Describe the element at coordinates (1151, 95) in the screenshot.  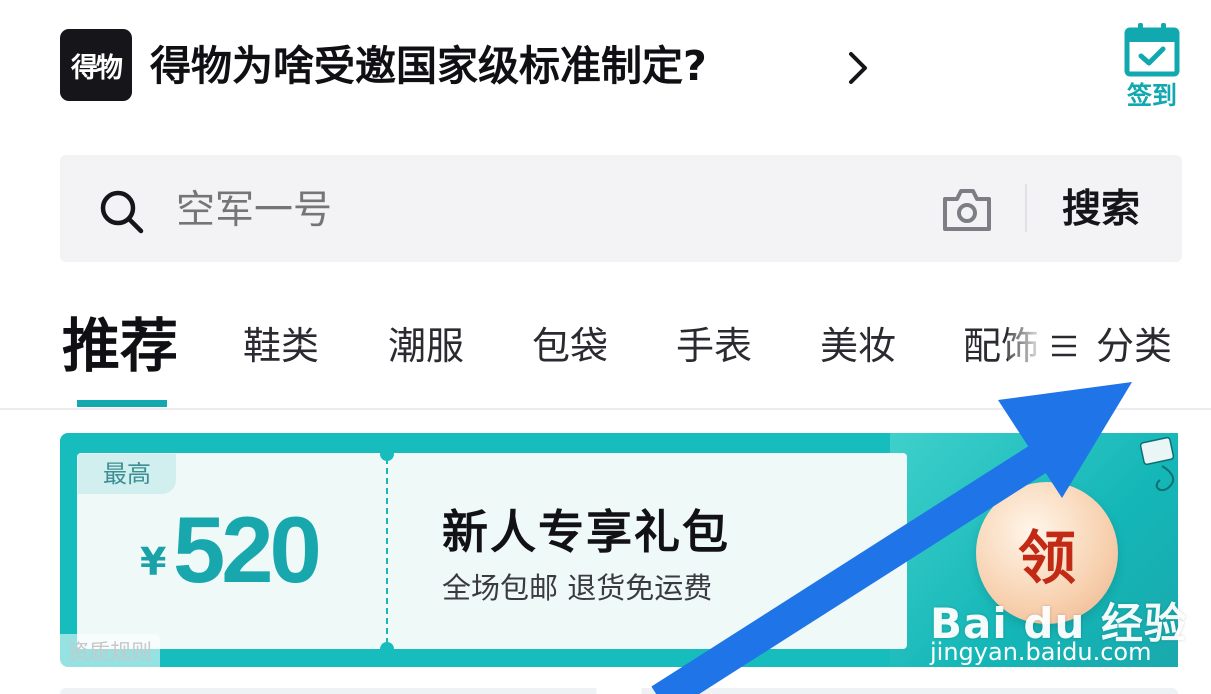
I see `checkin-label: 签到` at that location.